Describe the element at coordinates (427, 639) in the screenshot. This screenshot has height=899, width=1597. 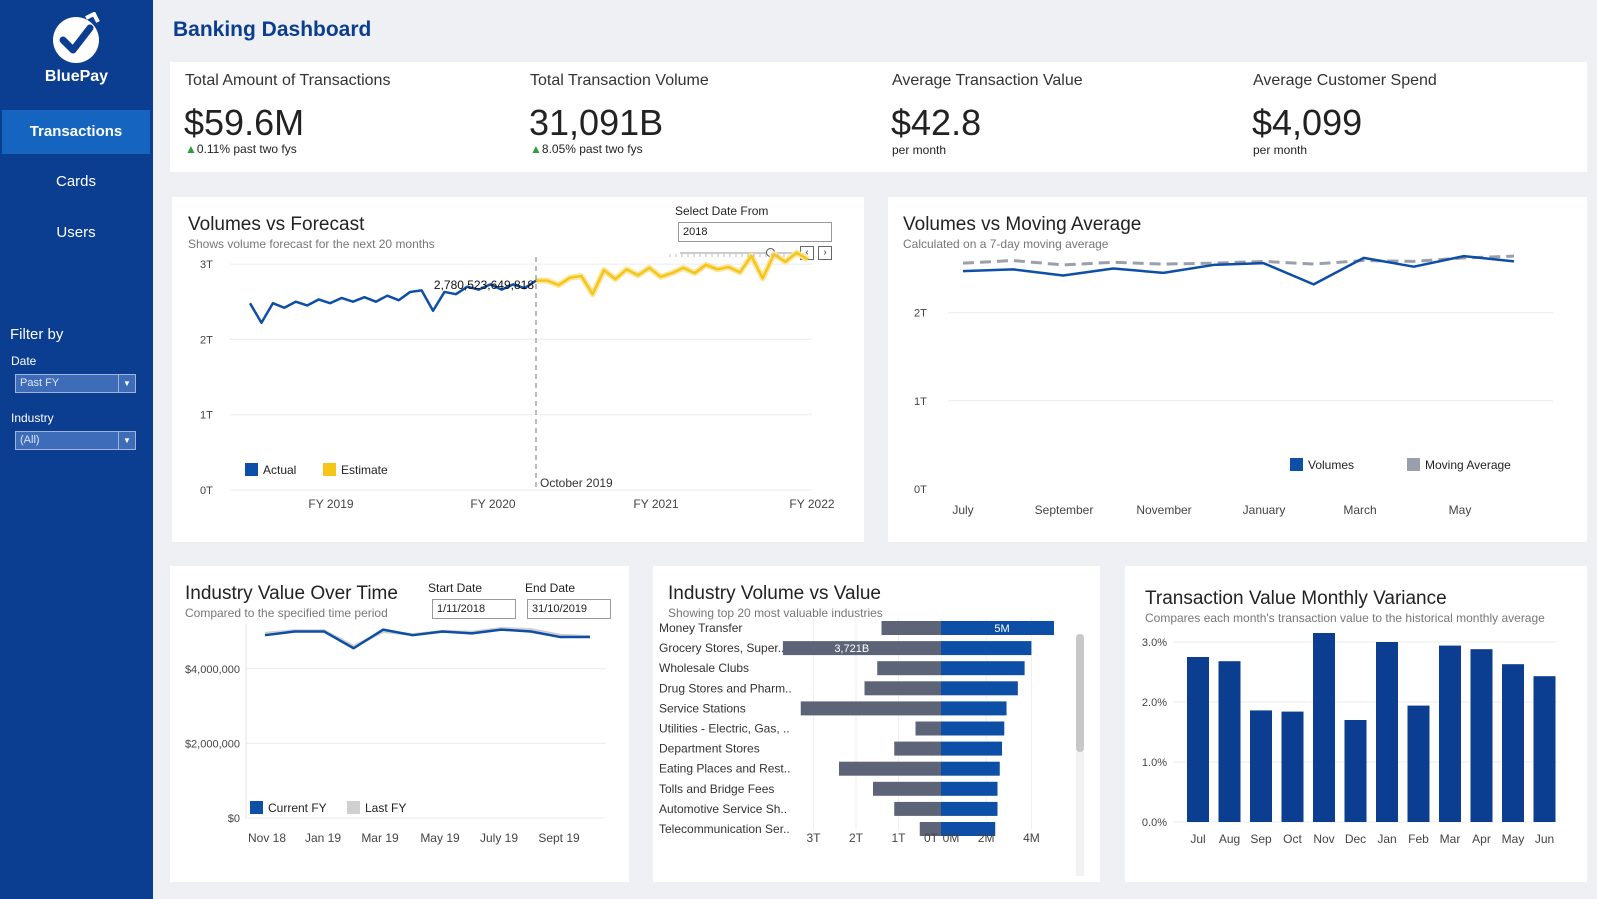
I see `current-fy-line` at that location.